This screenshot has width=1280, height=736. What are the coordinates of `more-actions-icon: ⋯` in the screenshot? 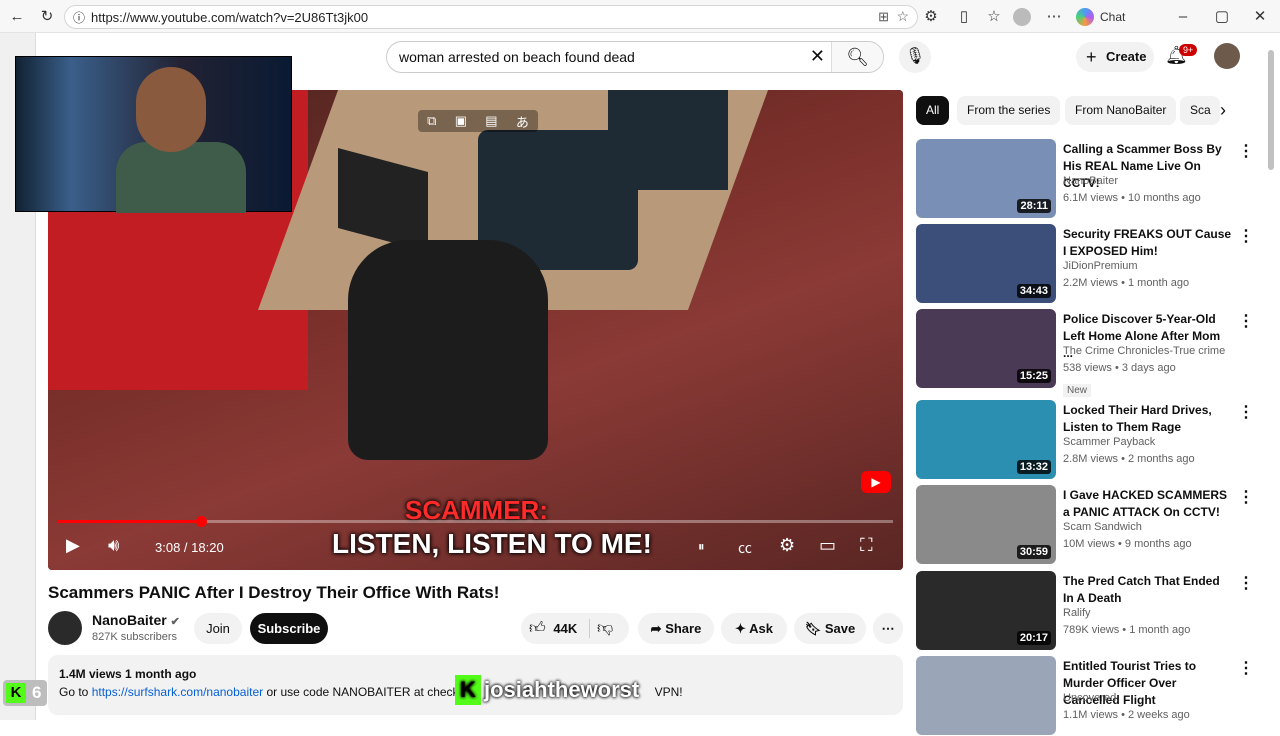 It's located at (888, 628).